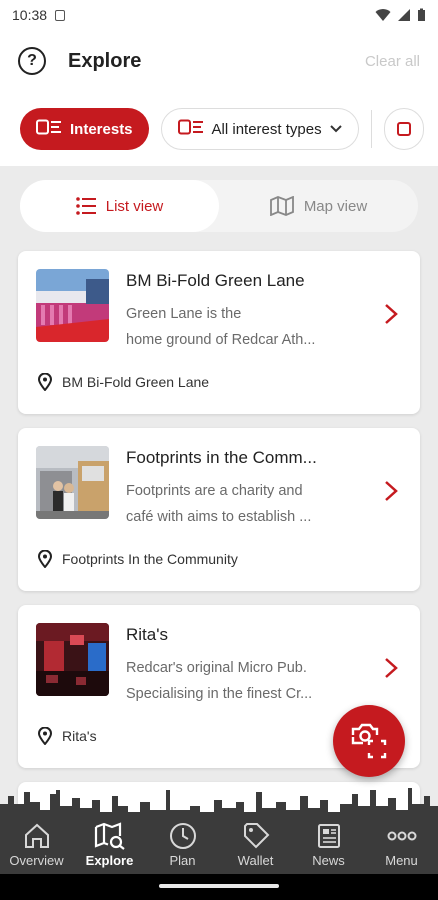 Image resolution: width=438 pixels, height=900 pixels. I want to click on card-location-label: Rita's, so click(79, 736).